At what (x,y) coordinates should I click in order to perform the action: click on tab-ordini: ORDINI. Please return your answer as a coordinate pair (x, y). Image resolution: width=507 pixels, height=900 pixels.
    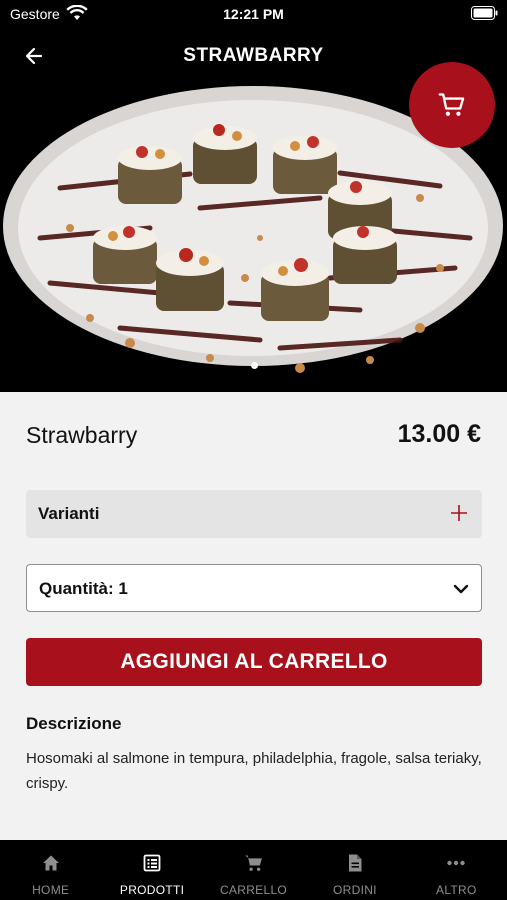
    Looking at the image, I should click on (354, 870).